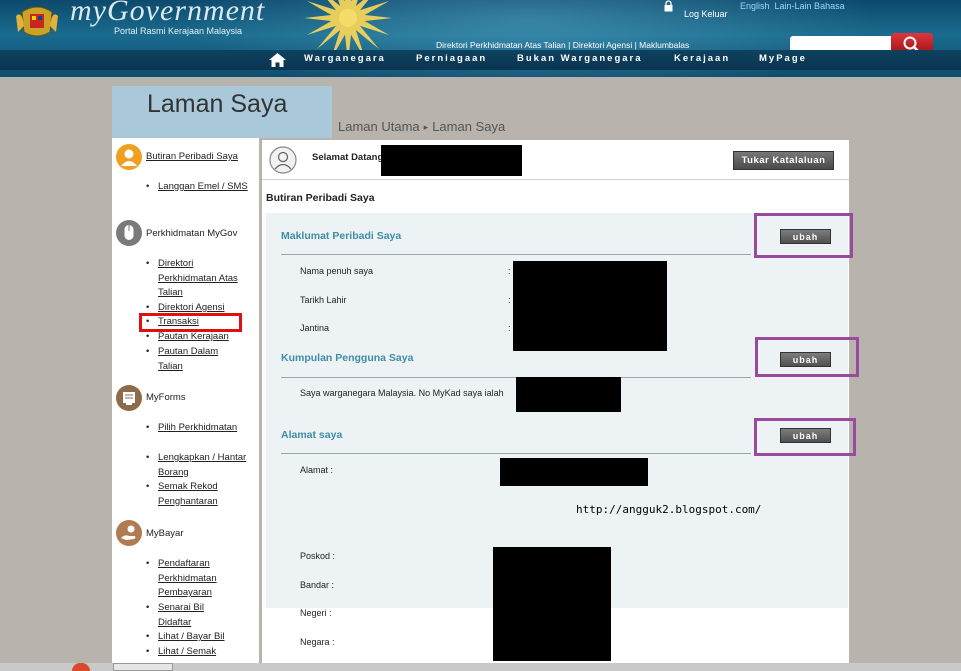 Image resolution: width=961 pixels, height=671 pixels. What do you see at coordinates (323, 300) in the screenshot?
I see `field-birth-date: Tarikh Lahir` at bounding box center [323, 300].